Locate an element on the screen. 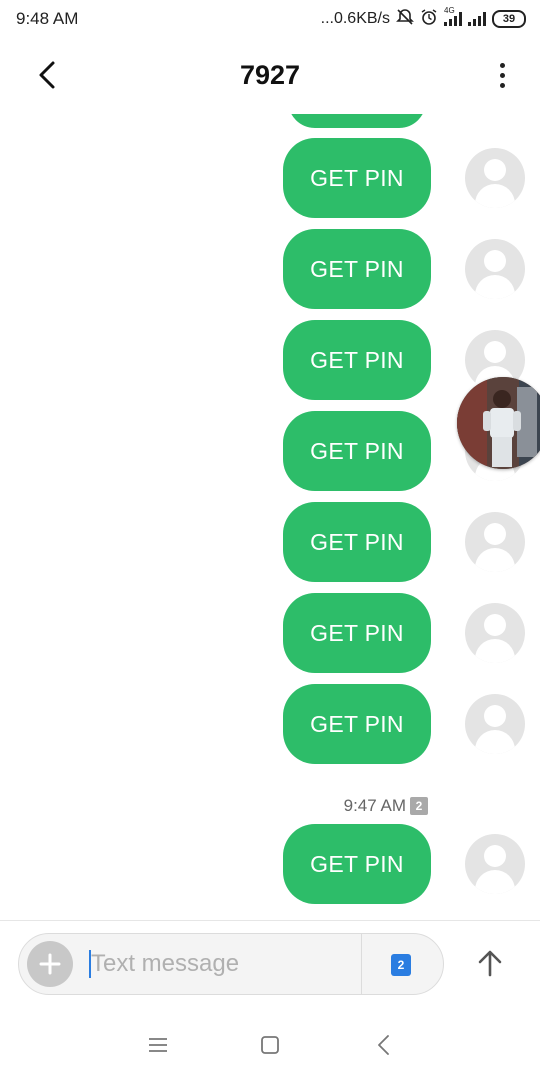 The width and height of the screenshot is (540, 1080). add-attachment-button is located at coordinates (50, 964).